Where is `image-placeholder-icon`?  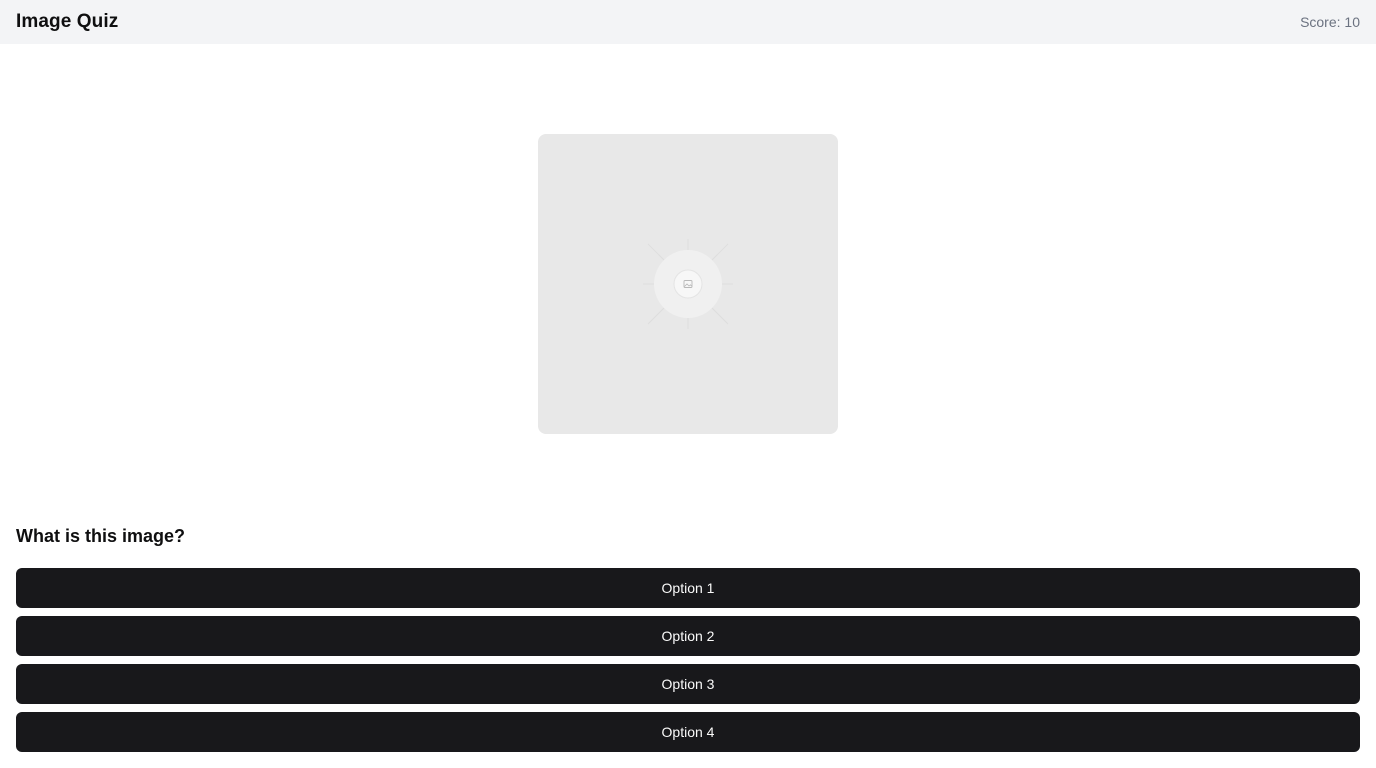
image-placeholder-icon is located at coordinates (688, 284).